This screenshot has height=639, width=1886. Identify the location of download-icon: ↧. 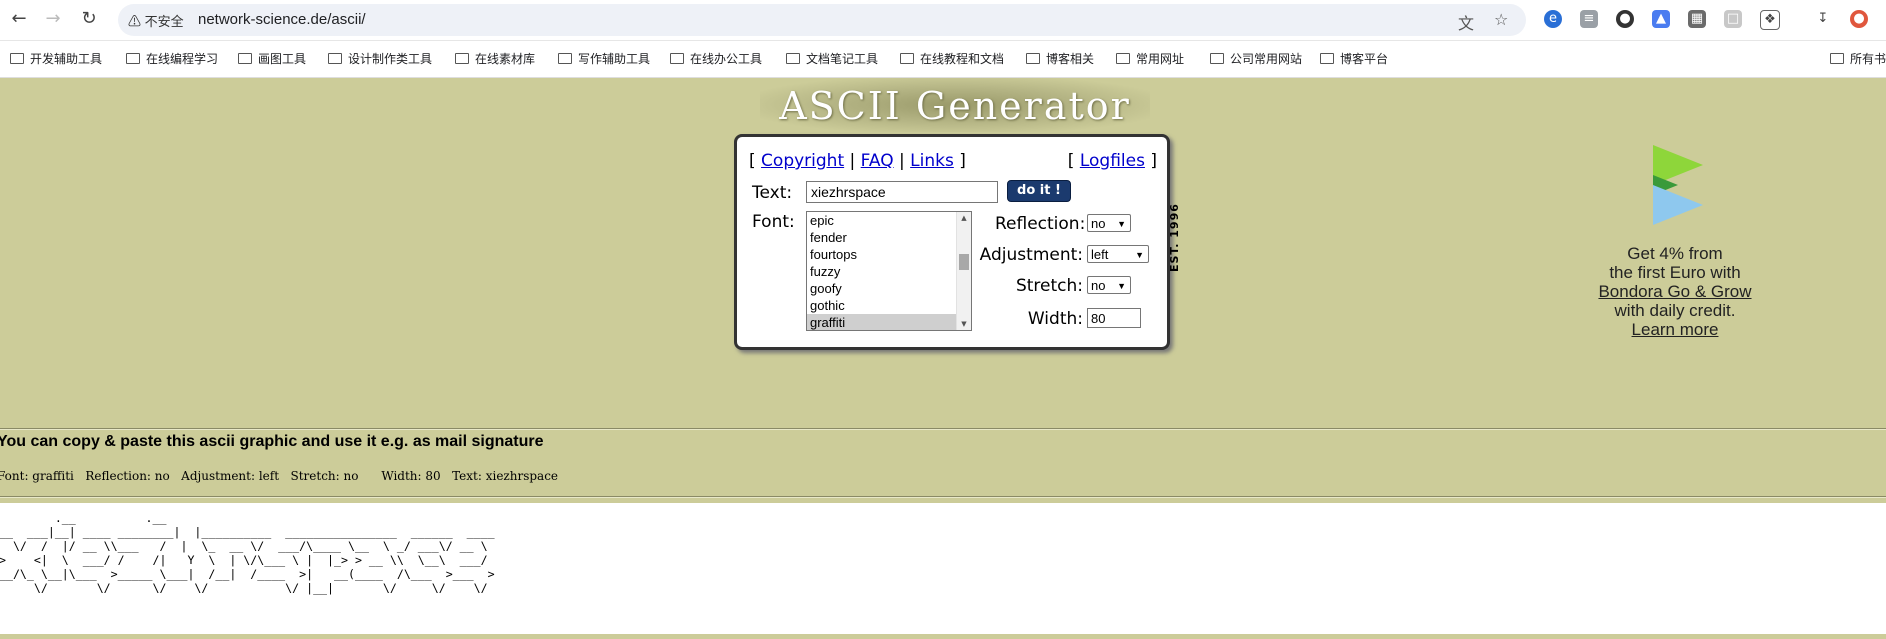
(1823, 19).